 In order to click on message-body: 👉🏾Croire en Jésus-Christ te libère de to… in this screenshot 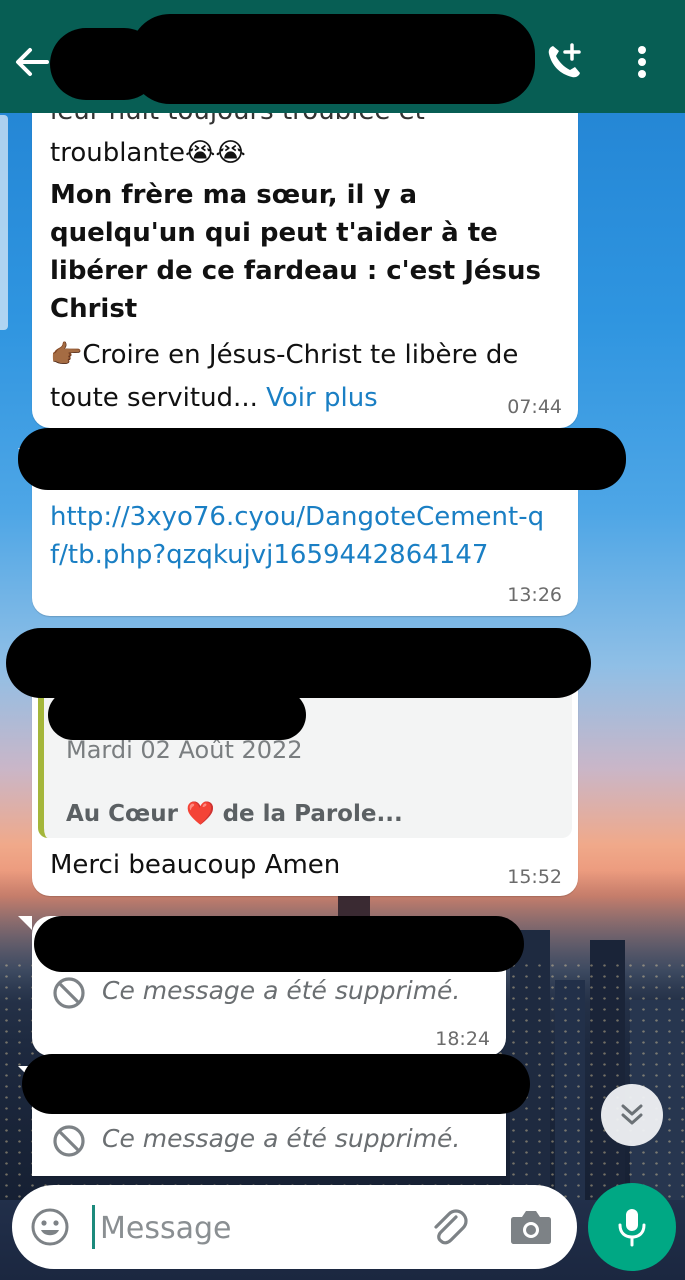, I will do `click(305, 377)`.